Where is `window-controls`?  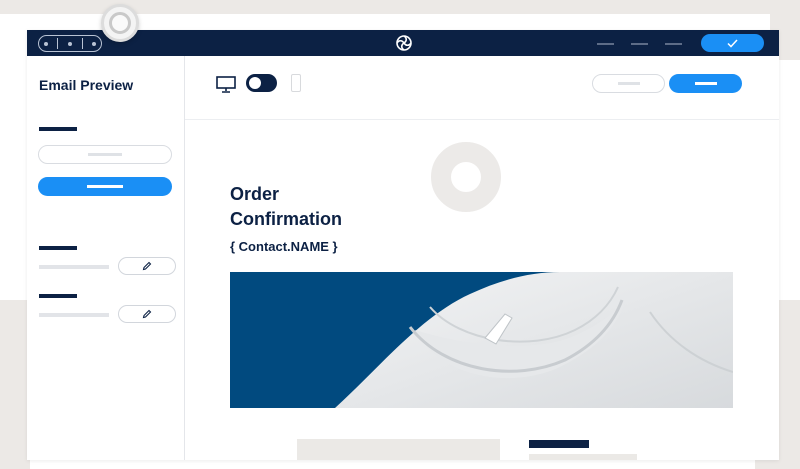
window-controls is located at coordinates (70, 43).